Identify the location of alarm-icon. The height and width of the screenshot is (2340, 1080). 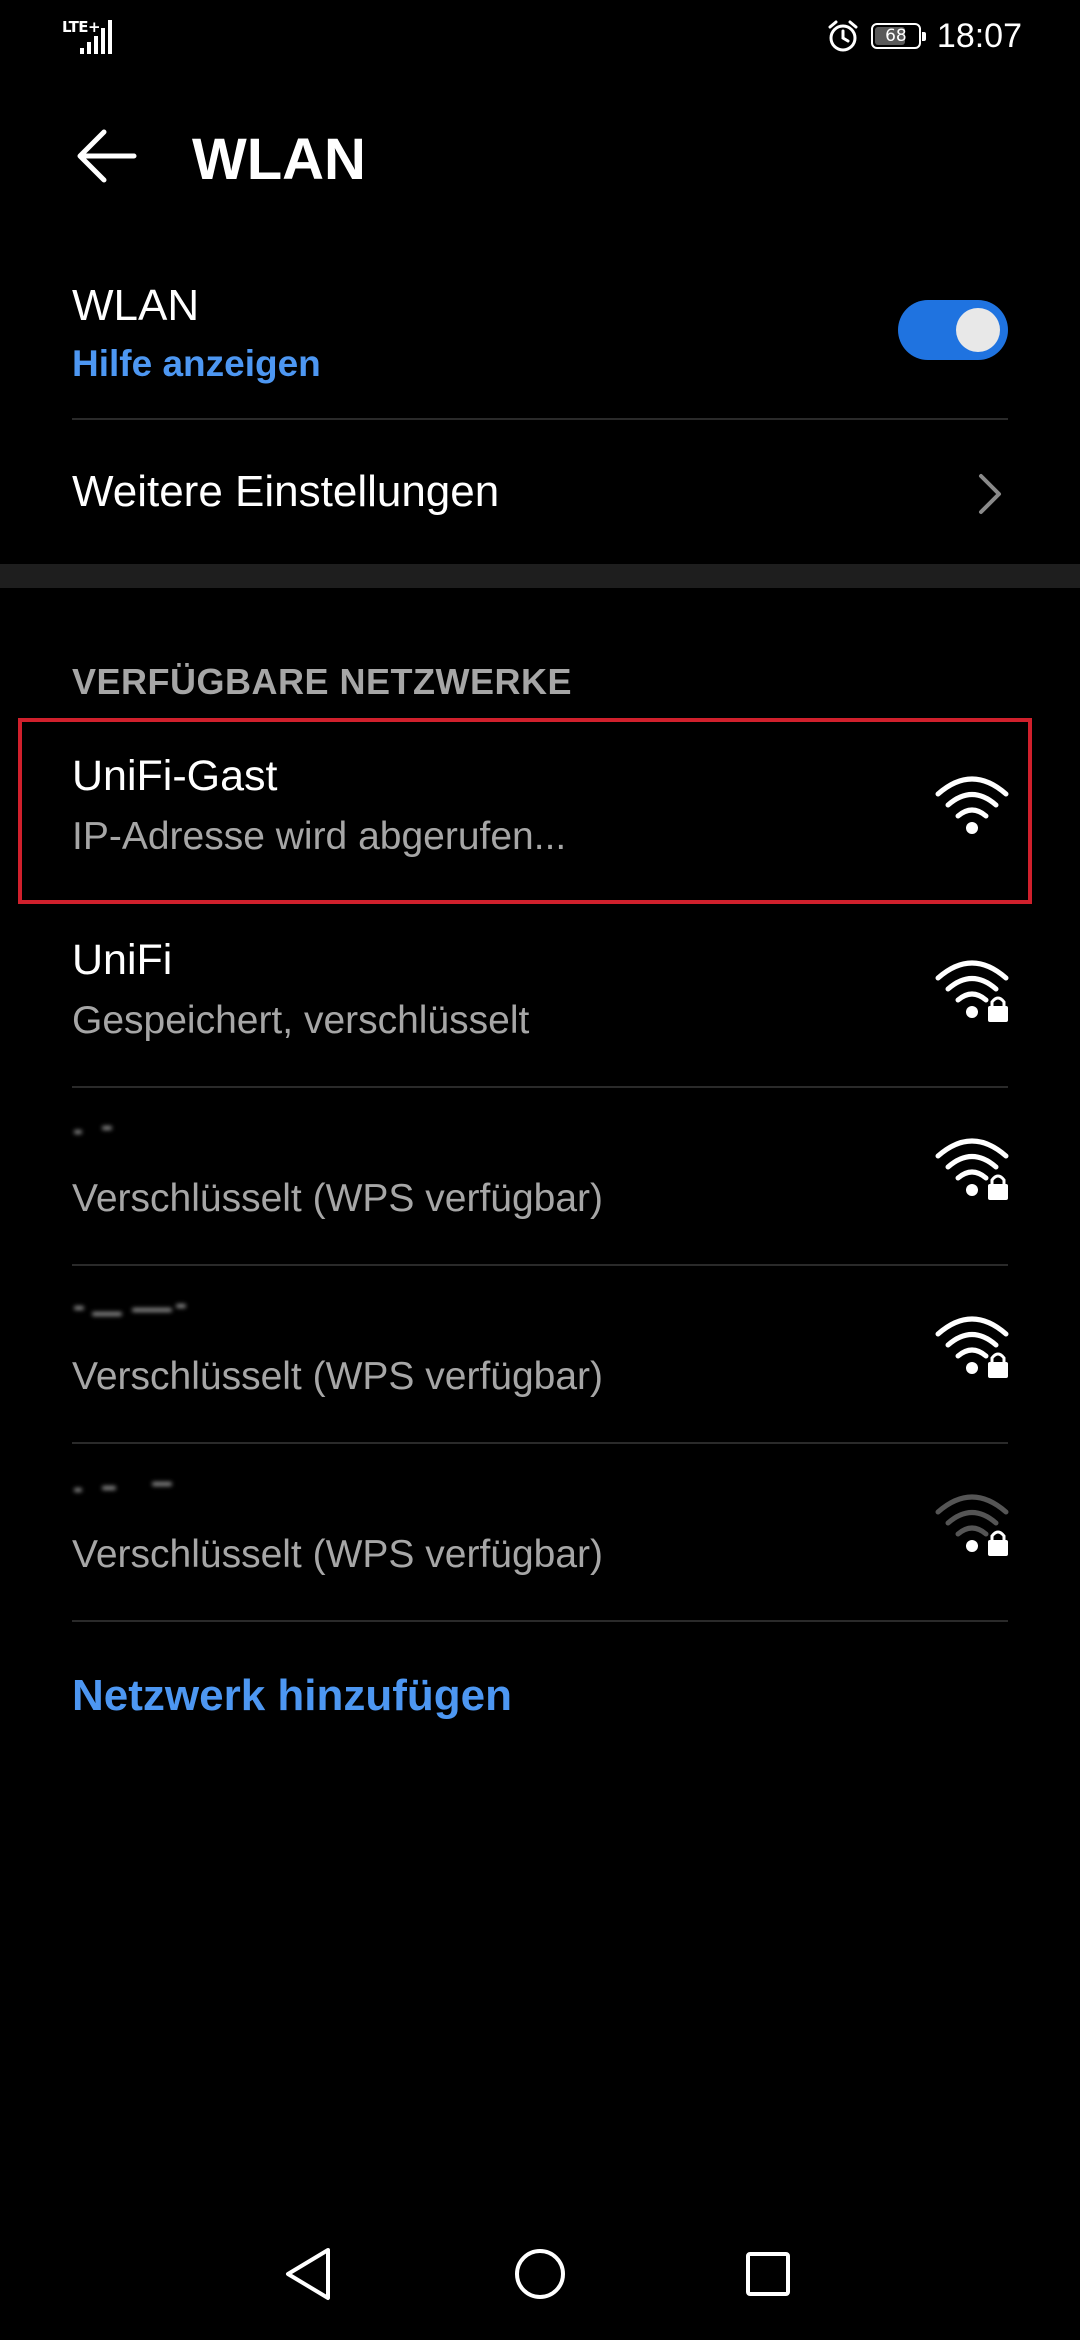
(843, 36).